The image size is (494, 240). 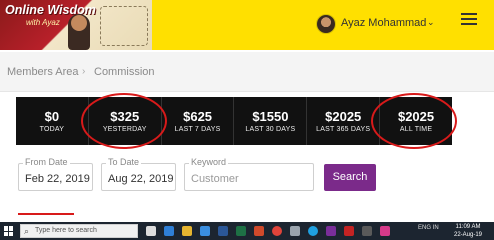 What do you see at coordinates (349, 231) in the screenshot?
I see `acrobat-icon` at bounding box center [349, 231].